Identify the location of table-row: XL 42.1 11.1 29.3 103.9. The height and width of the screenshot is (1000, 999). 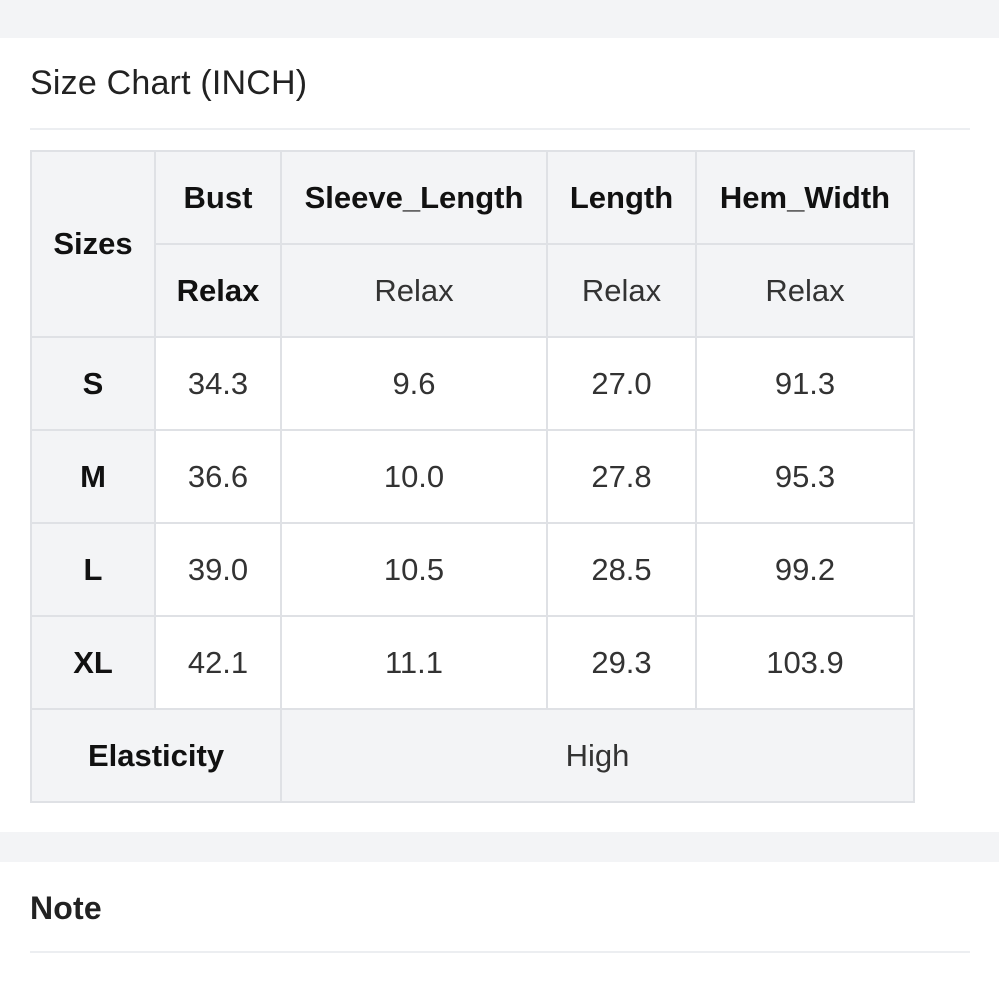
(472, 662).